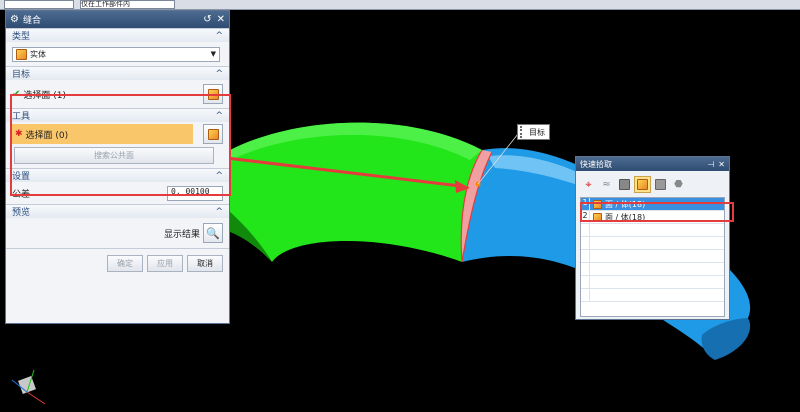  What do you see at coordinates (207, 19) in the screenshot?
I see `reset-icon: ↺` at bounding box center [207, 19].